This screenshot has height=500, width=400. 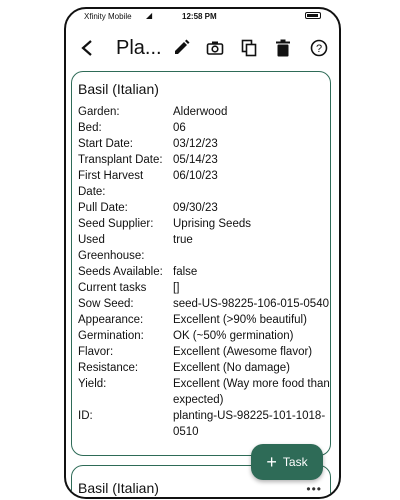 I want to click on detail-label: Bed:, so click(x=90, y=128).